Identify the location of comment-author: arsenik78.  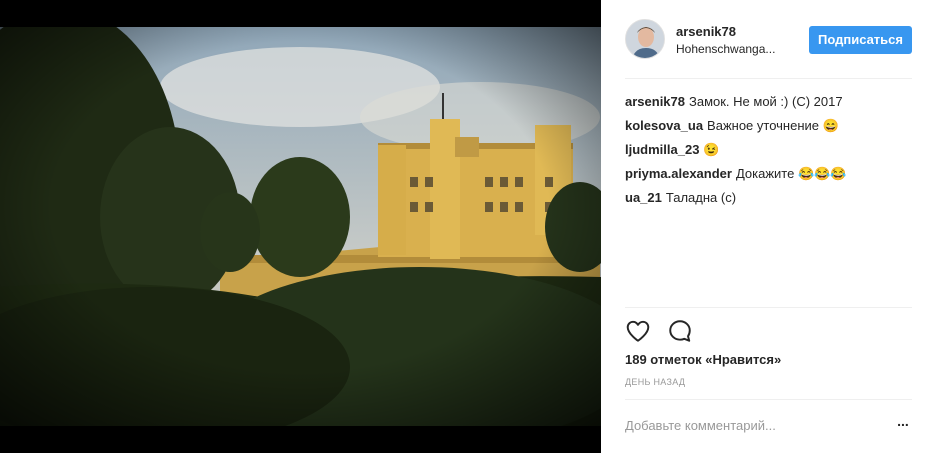
(655, 101).